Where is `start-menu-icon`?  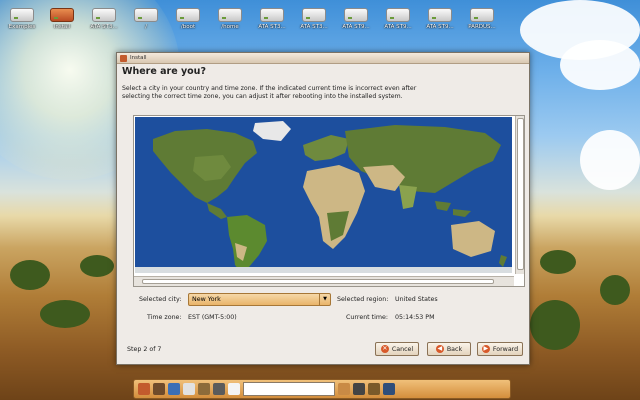 start-menu-icon is located at coordinates (144, 389).